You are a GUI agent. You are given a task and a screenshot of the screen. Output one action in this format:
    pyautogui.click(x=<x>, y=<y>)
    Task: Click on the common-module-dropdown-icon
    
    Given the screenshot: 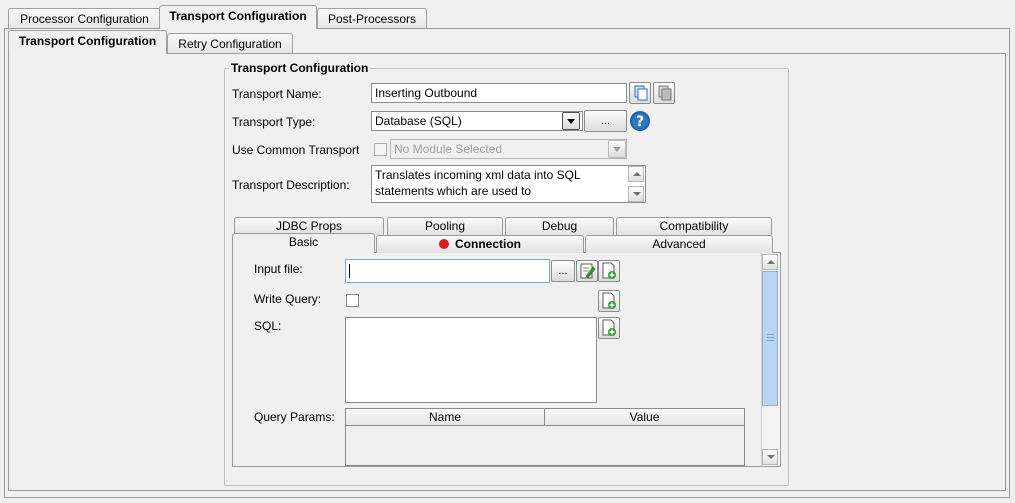 What is the action you would take?
    pyautogui.click(x=617, y=149)
    